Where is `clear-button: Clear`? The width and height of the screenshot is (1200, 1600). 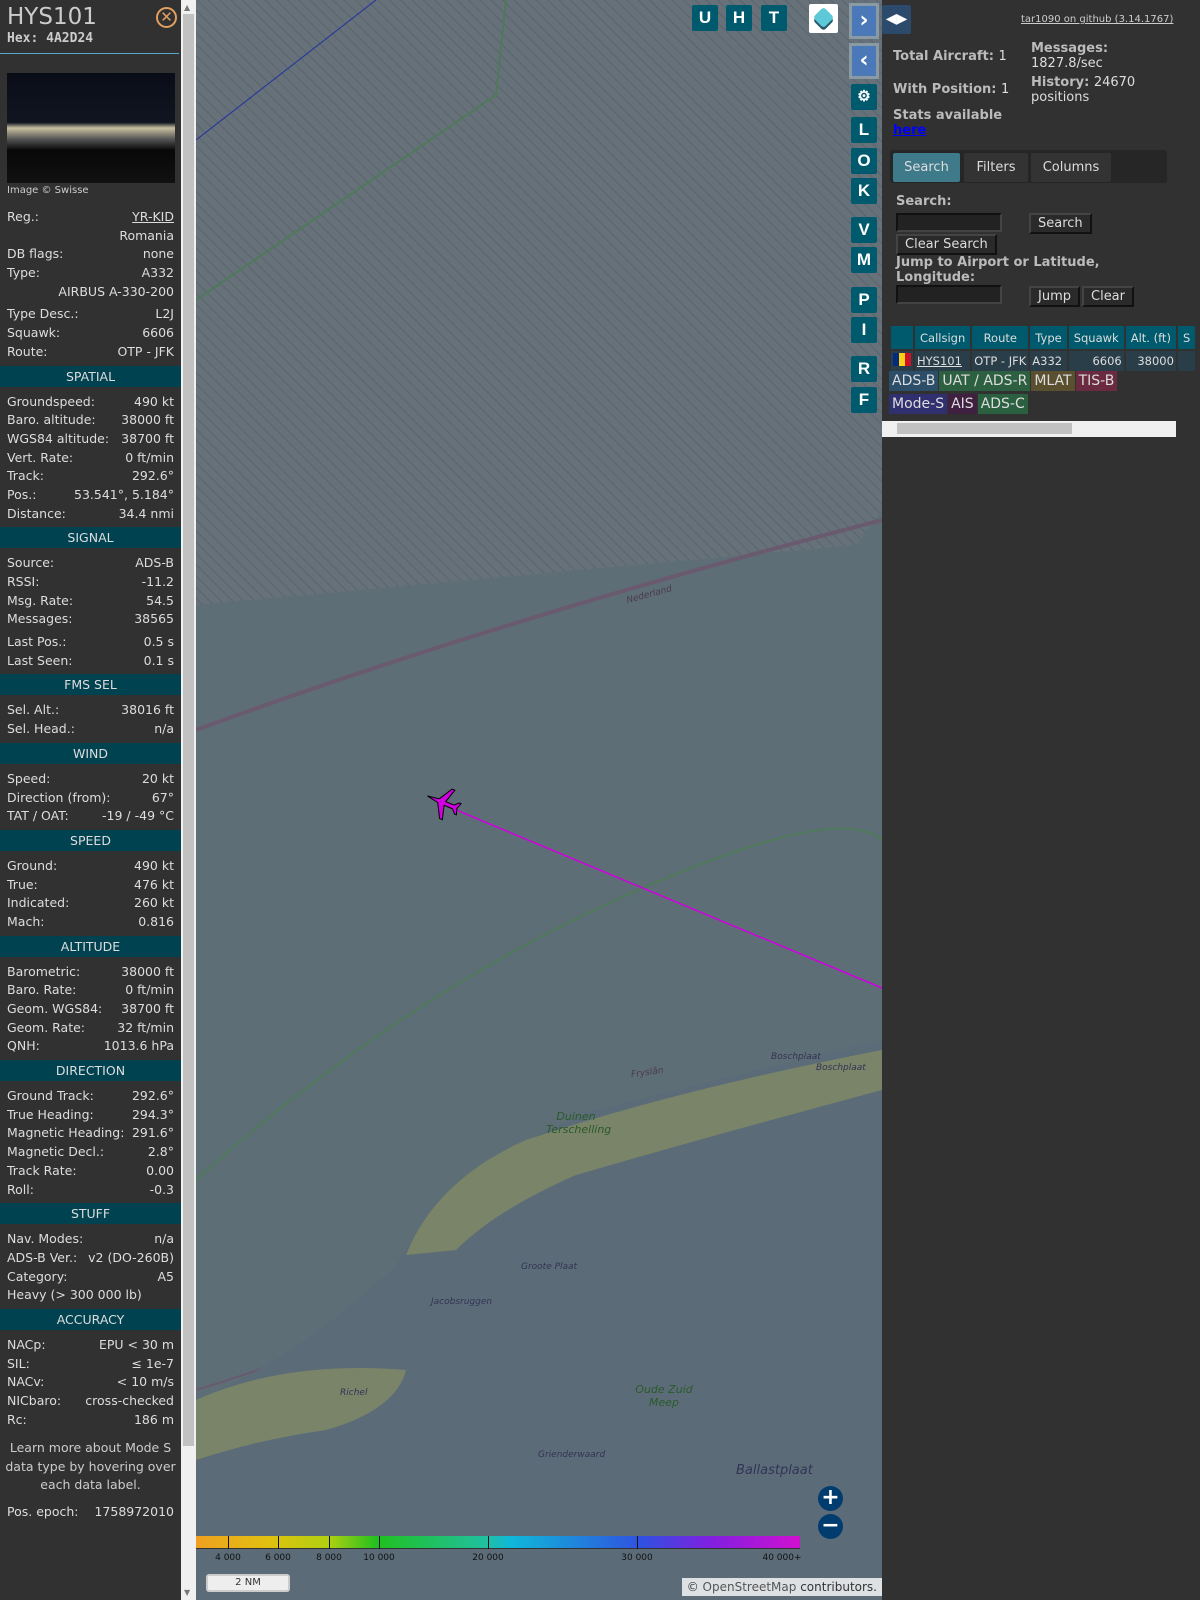
clear-button: Clear is located at coordinates (1108, 296).